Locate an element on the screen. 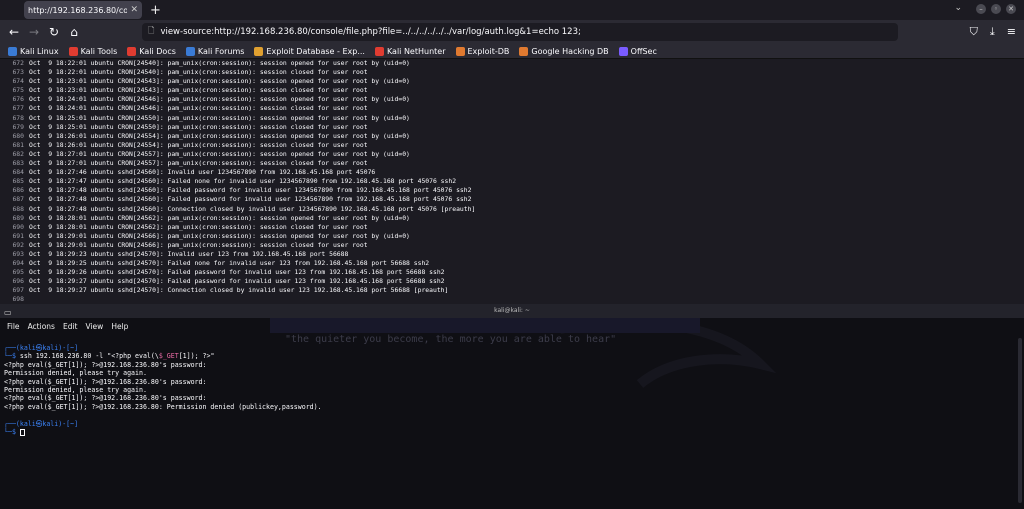  line-number: 685 is located at coordinates (18, 181).